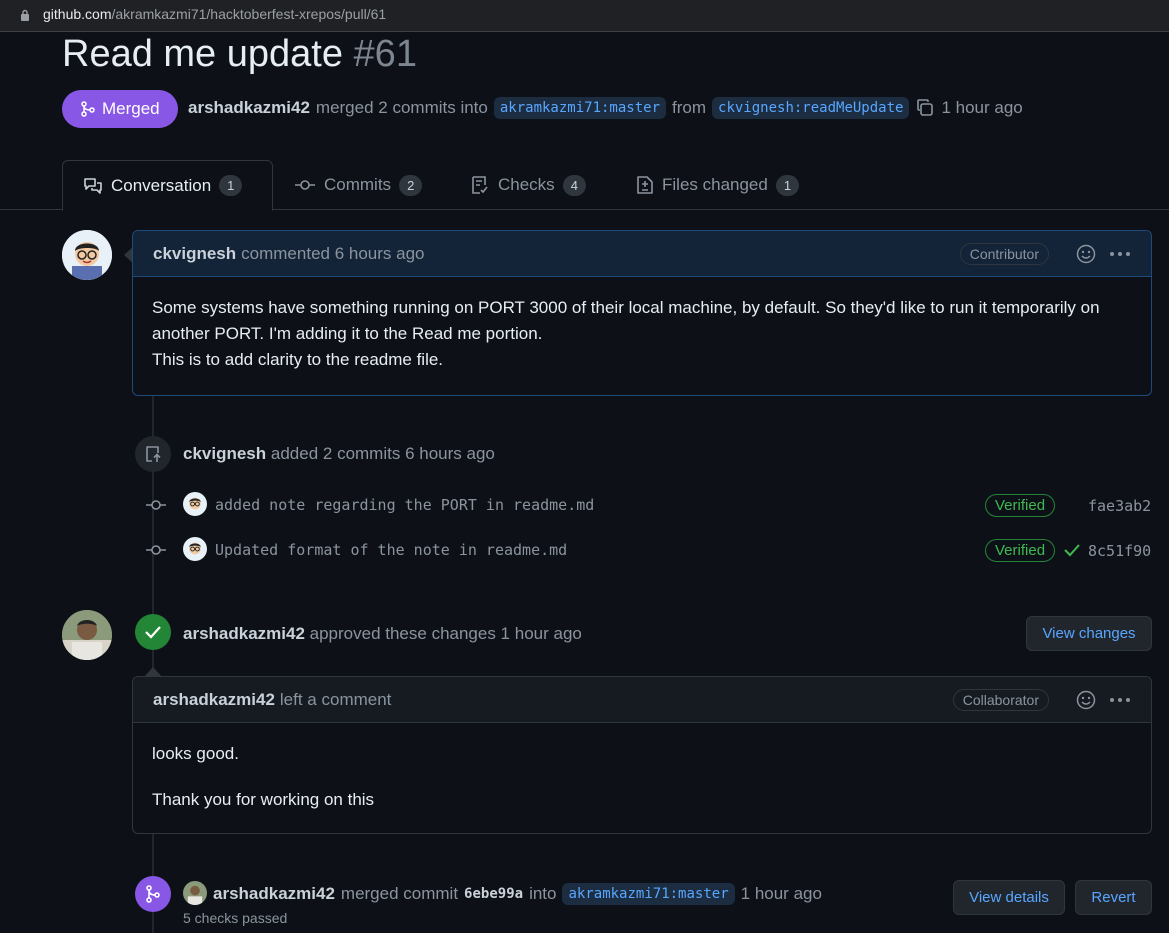 The image size is (1169, 933). What do you see at coordinates (385, 54) in the screenshot?
I see `pr-number: #61` at bounding box center [385, 54].